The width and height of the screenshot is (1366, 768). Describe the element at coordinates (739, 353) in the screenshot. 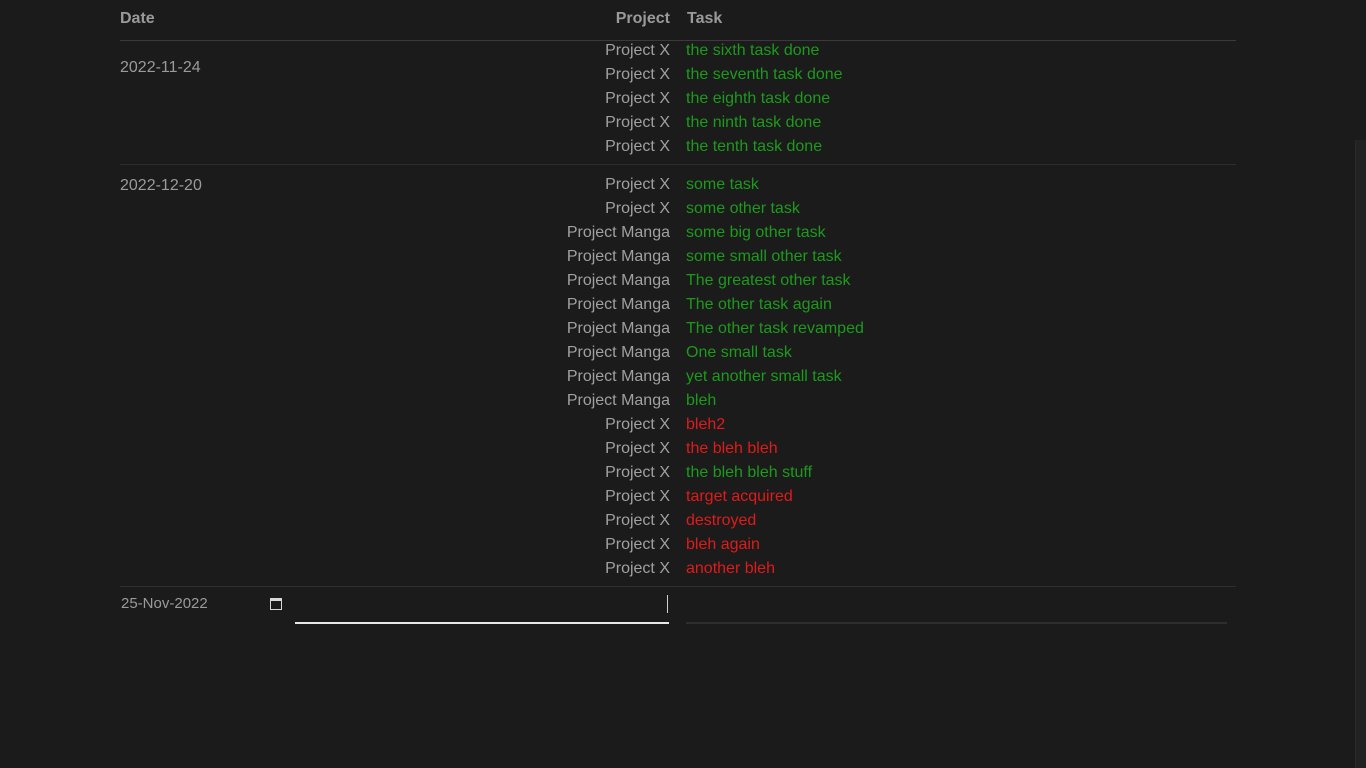

I see `task-name: One small task` at that location.